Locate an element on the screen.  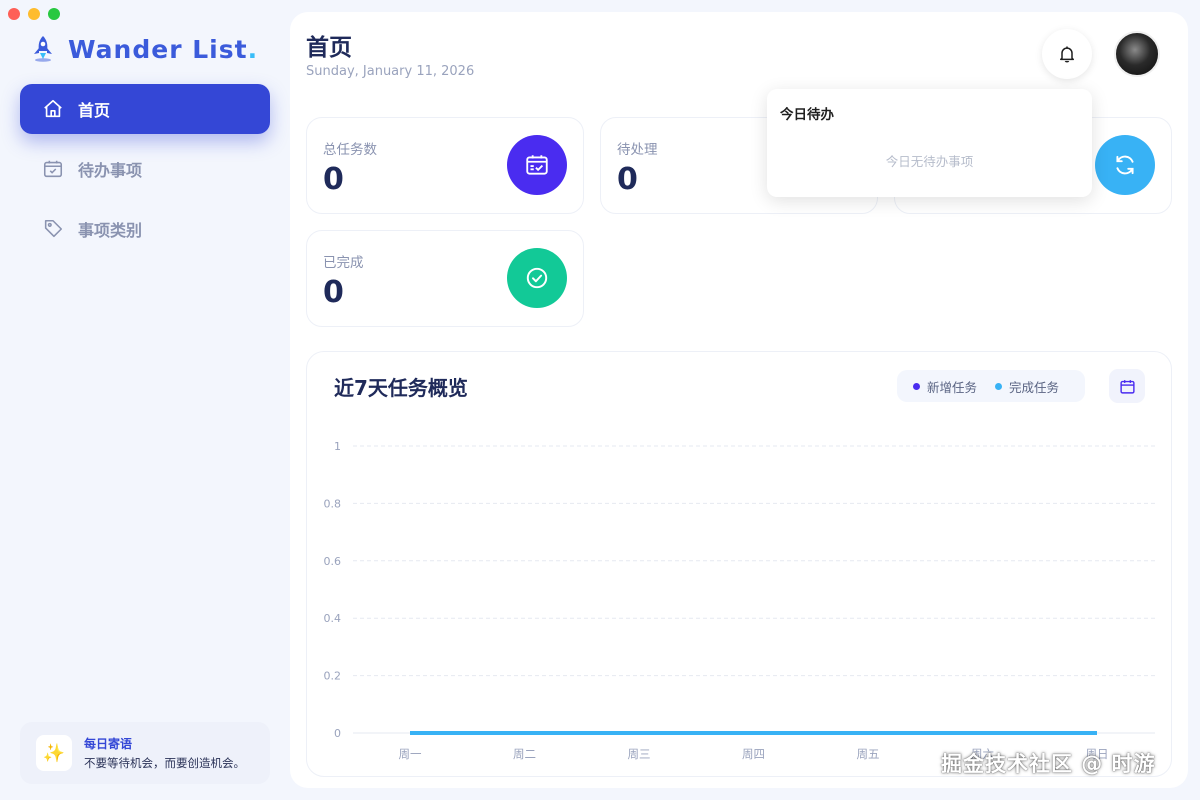
chart-legend: 新增任务 完成任务 is located at coordinates (991, 386).